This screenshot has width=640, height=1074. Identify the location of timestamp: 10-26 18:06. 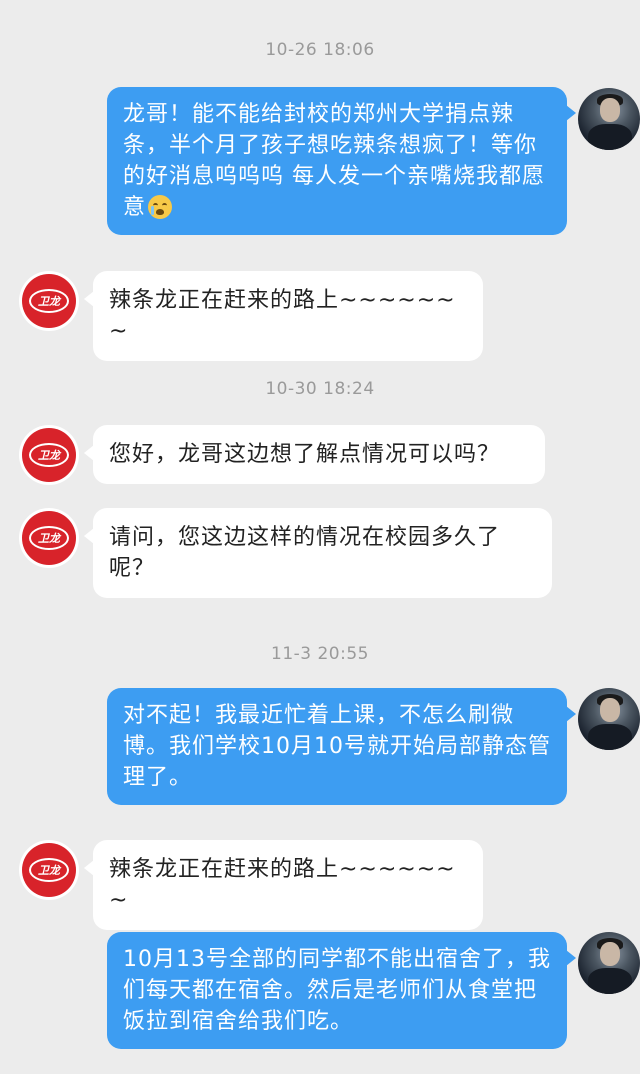
(320, 50).